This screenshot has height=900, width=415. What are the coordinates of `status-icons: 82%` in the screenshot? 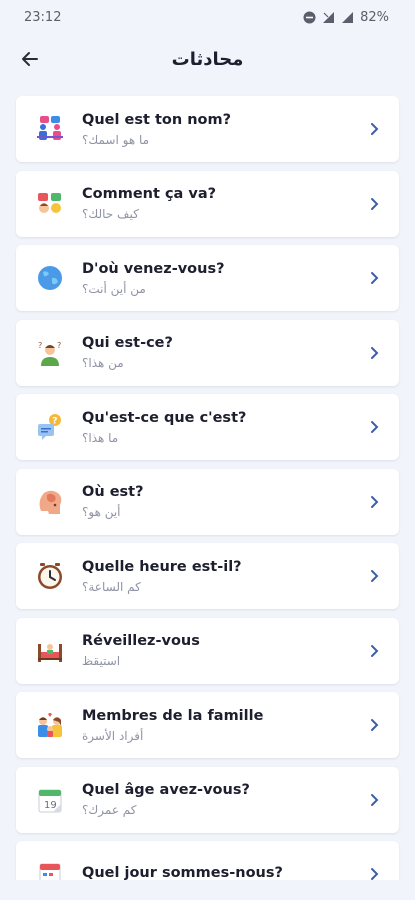 It's located at (346, 17).